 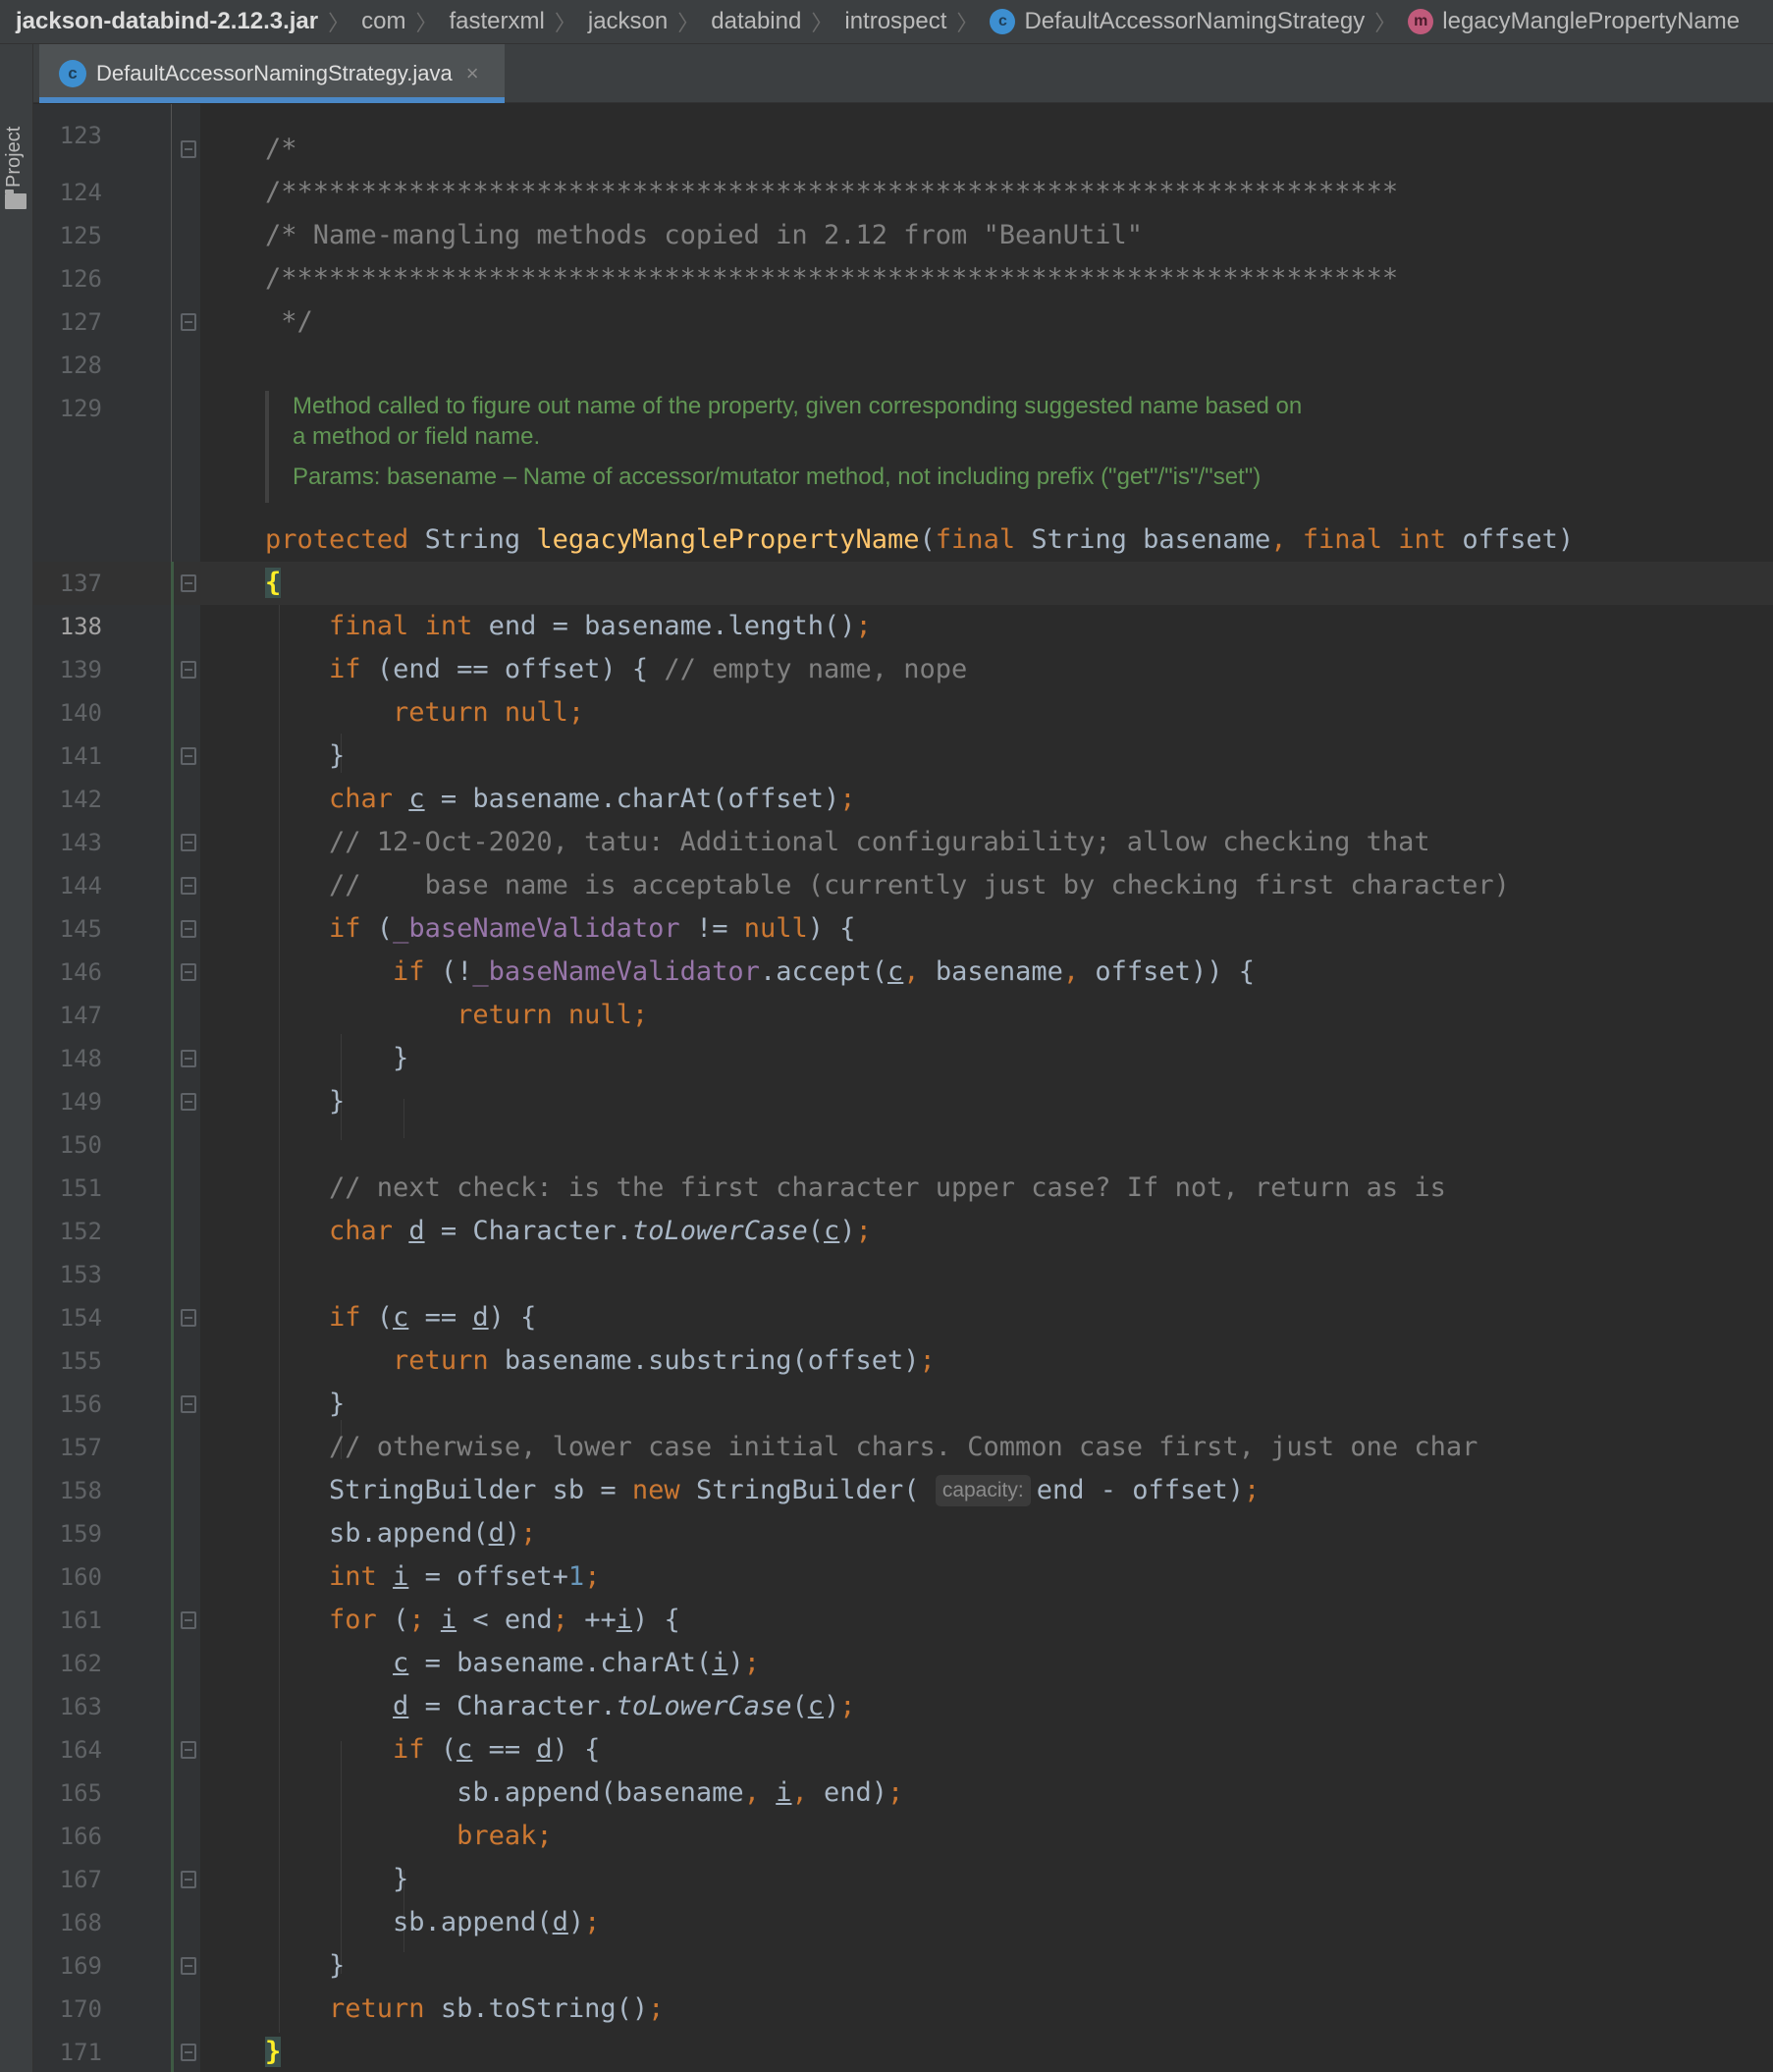 What do you see at coordinates (903, 1378) in the screenshot?
I see `code-line: 156 return basename.substring(offset);` at bounding box center [903, 1378].